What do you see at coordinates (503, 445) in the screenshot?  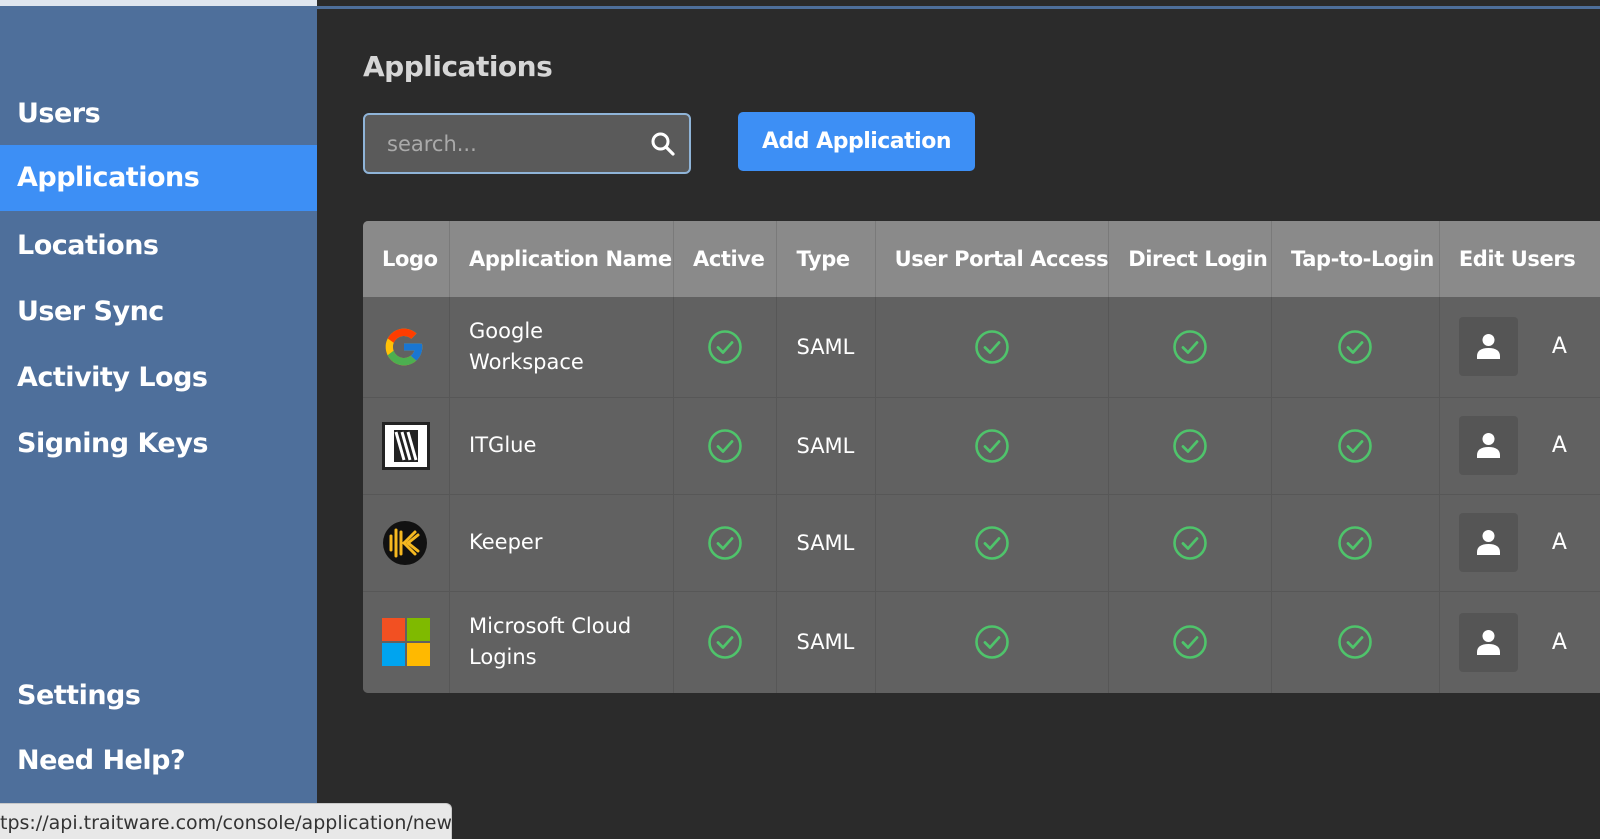 I see `application-name-line: ITGlue` at bounding box center [503, 445].